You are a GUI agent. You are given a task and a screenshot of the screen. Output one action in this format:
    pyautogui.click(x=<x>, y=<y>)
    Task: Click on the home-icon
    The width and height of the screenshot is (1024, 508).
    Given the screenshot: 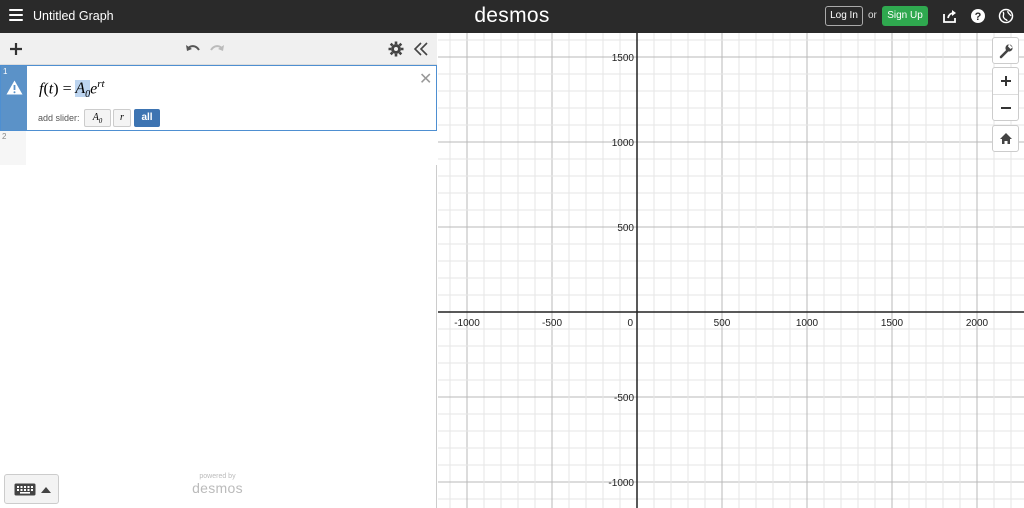 What is the action you would take?
    pyautogui.click(x=1006, y=138)
    